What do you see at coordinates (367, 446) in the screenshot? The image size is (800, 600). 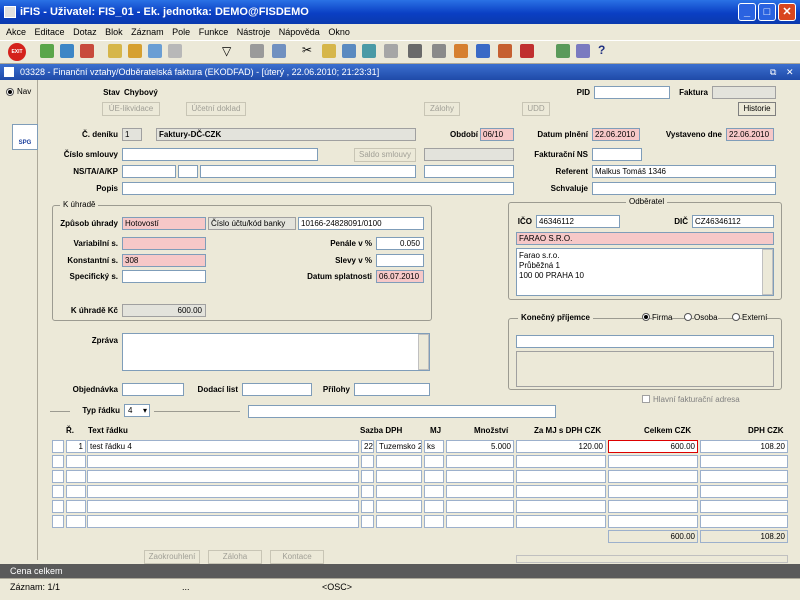 I see `cell-sazba: 22` at bounding box center [367, 446].